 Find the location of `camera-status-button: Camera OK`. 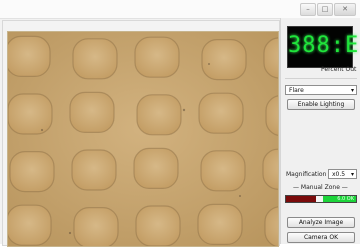

camera-status-button: Camera OK is located at coordinates (321, 237).